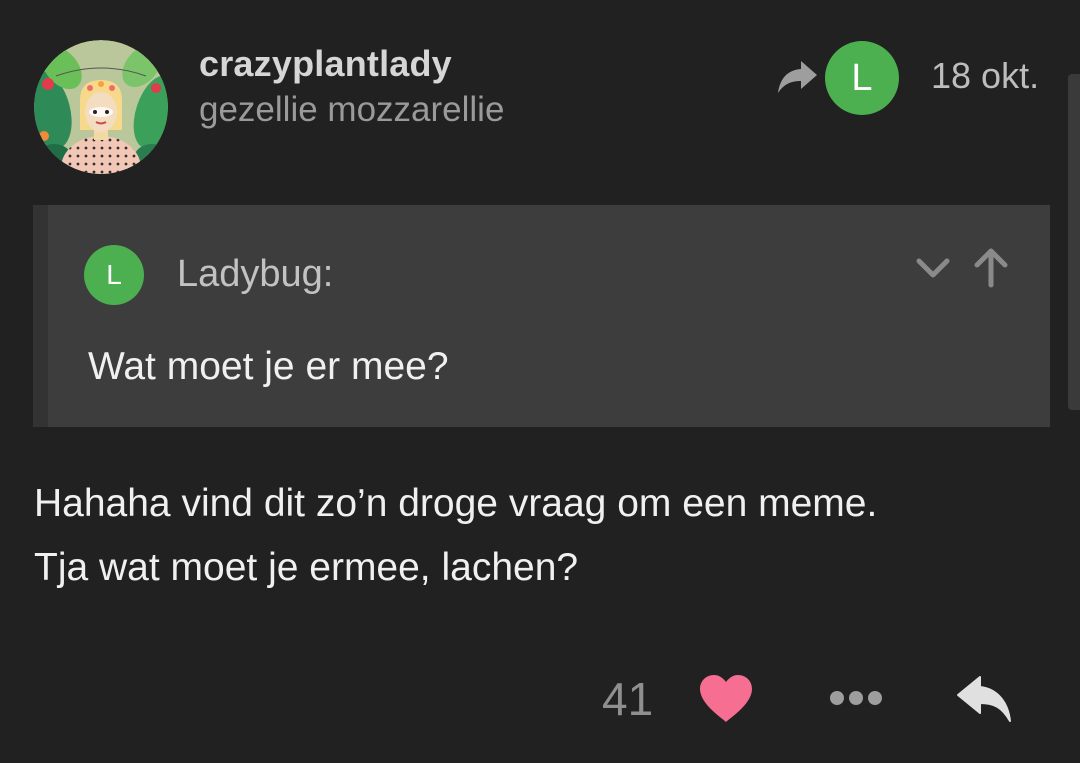 Image resolution: width=1080 pixels, height=763 pixels. What do you see at coordinates (40, 316) in the screenshot?
I see `quote-accent-bar` at bounding box center [40, 316].